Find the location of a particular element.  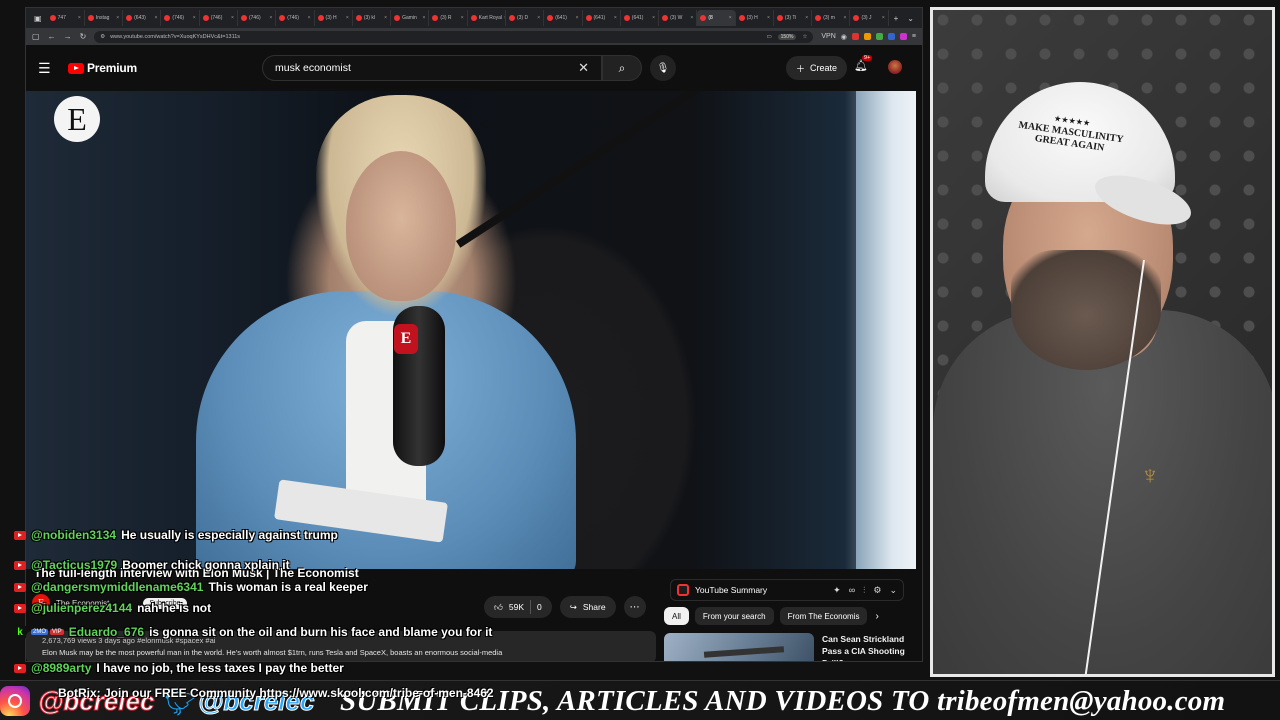

ext-circle-icon: ◉ is located at coordinates (844, 37).